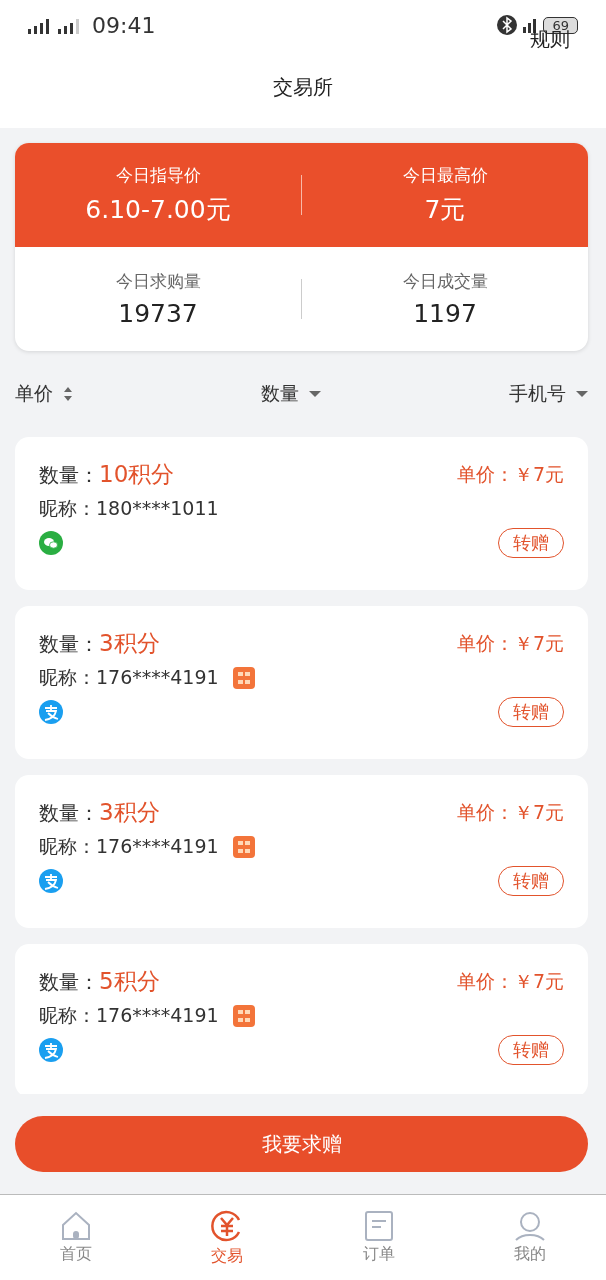 This screenshot has height=1280, width=606. I want to click on stat-value: 6.10-7.00元, so click(158, 210).